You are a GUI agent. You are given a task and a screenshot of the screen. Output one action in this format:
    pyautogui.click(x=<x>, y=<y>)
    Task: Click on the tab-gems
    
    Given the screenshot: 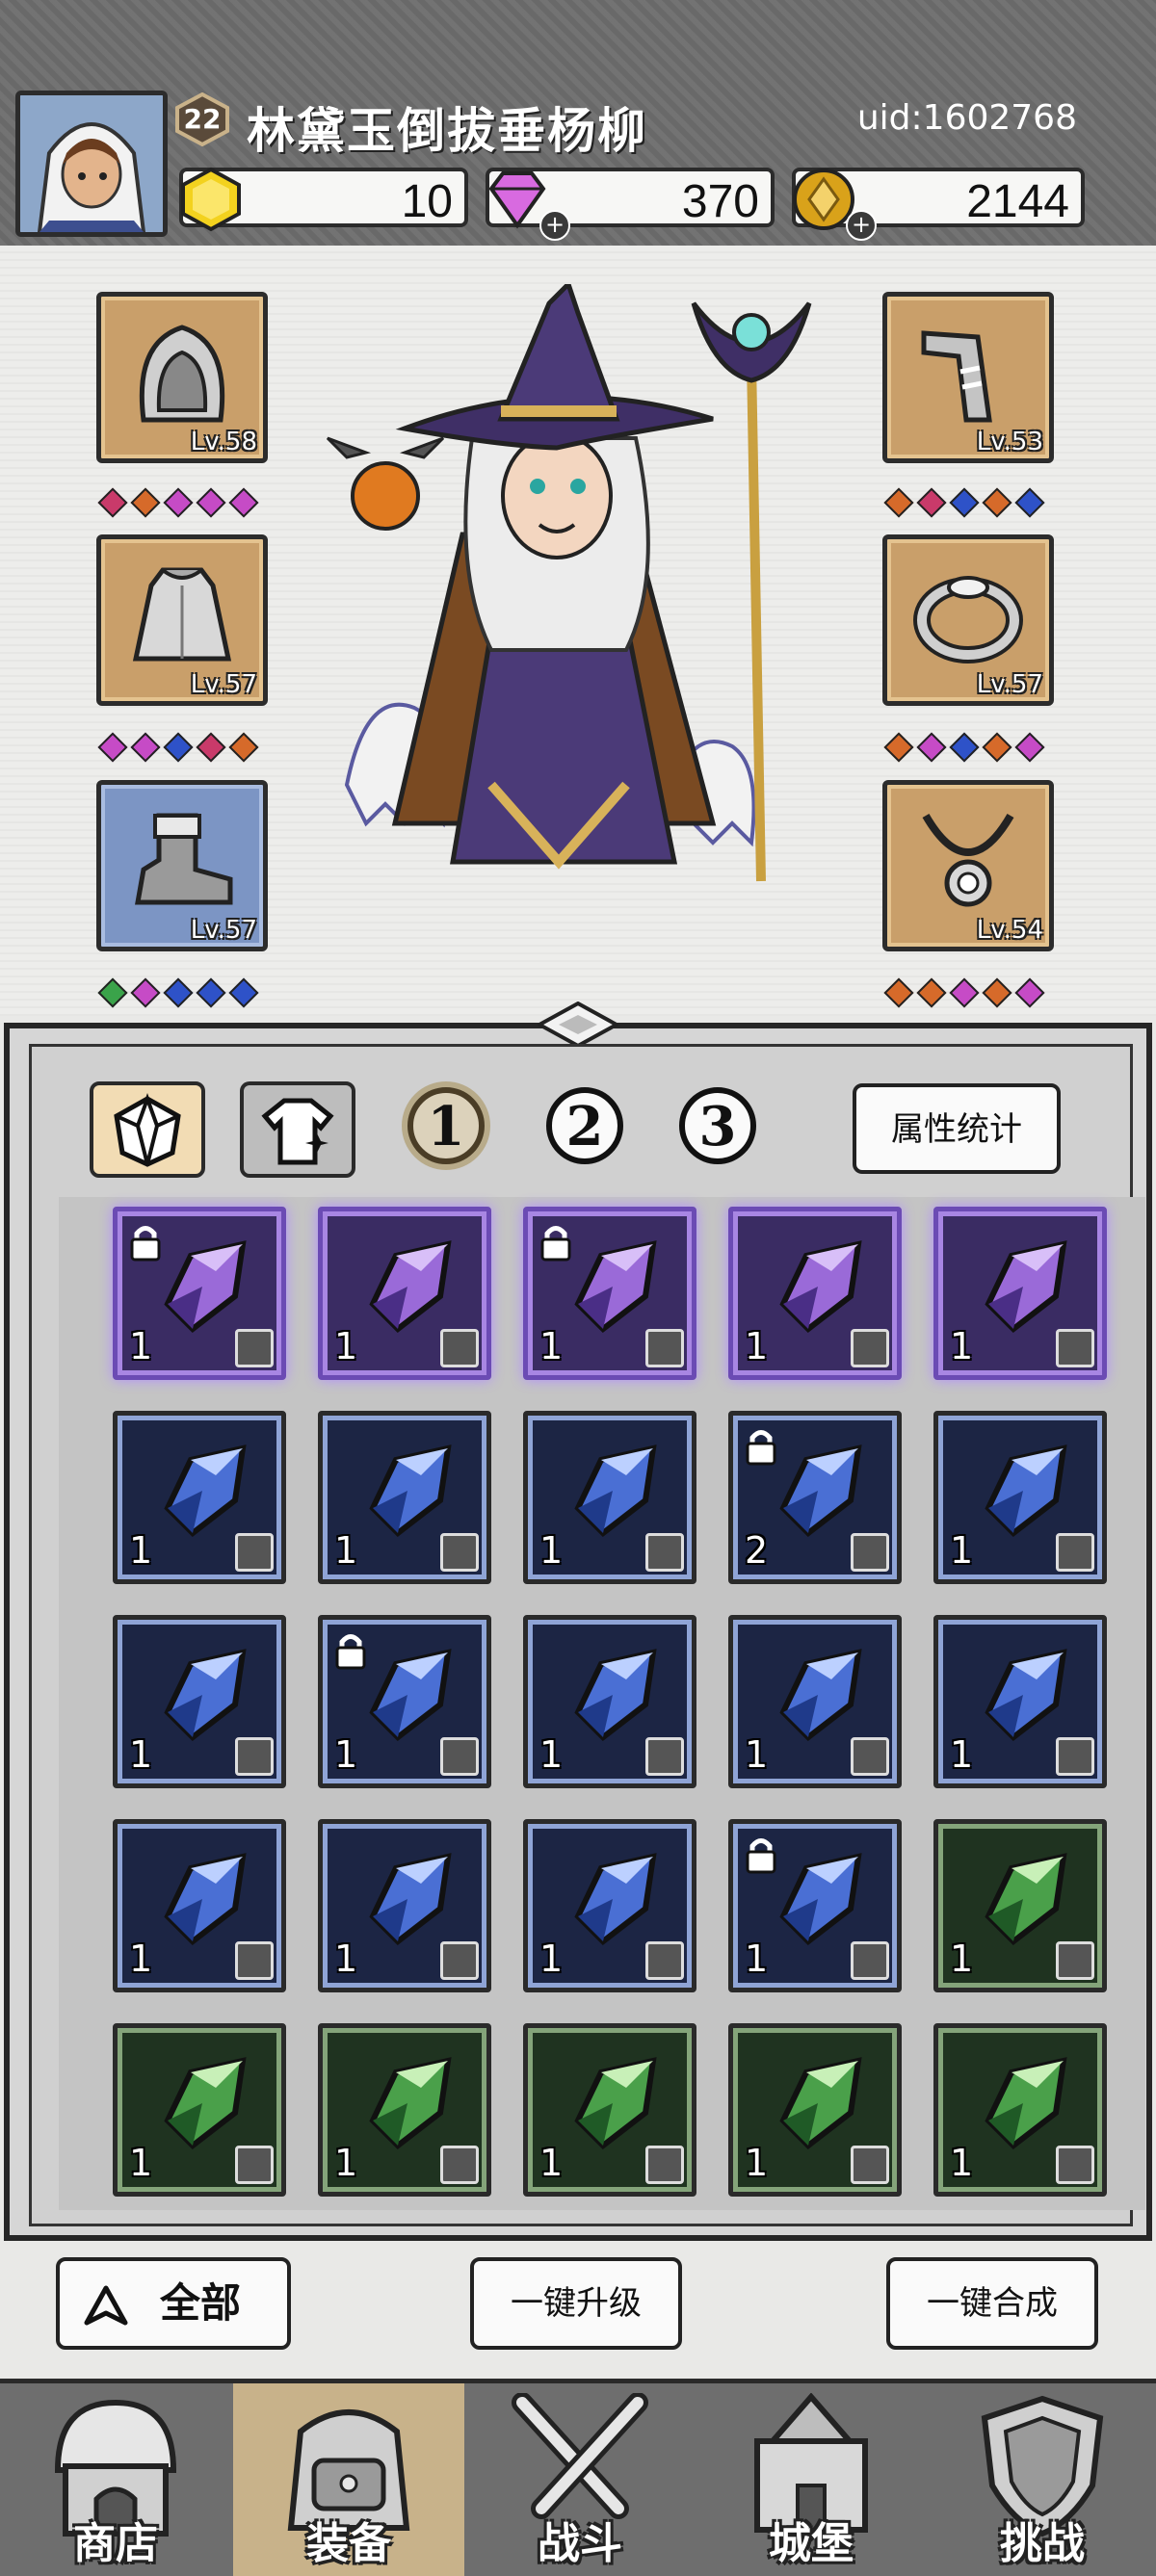 What is the action you would take?
    pyautogui.click(x=147, y=1129)
    